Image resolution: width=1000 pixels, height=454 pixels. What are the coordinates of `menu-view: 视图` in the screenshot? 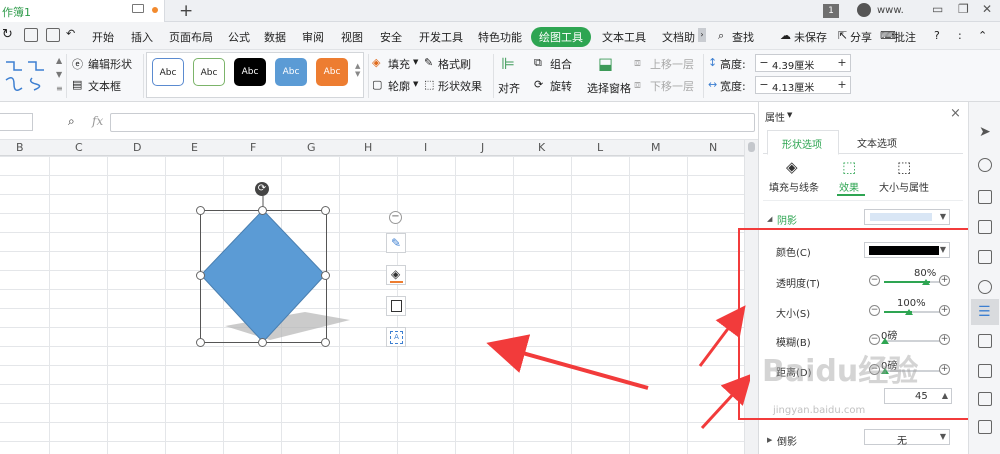 It's located at (352, 37).